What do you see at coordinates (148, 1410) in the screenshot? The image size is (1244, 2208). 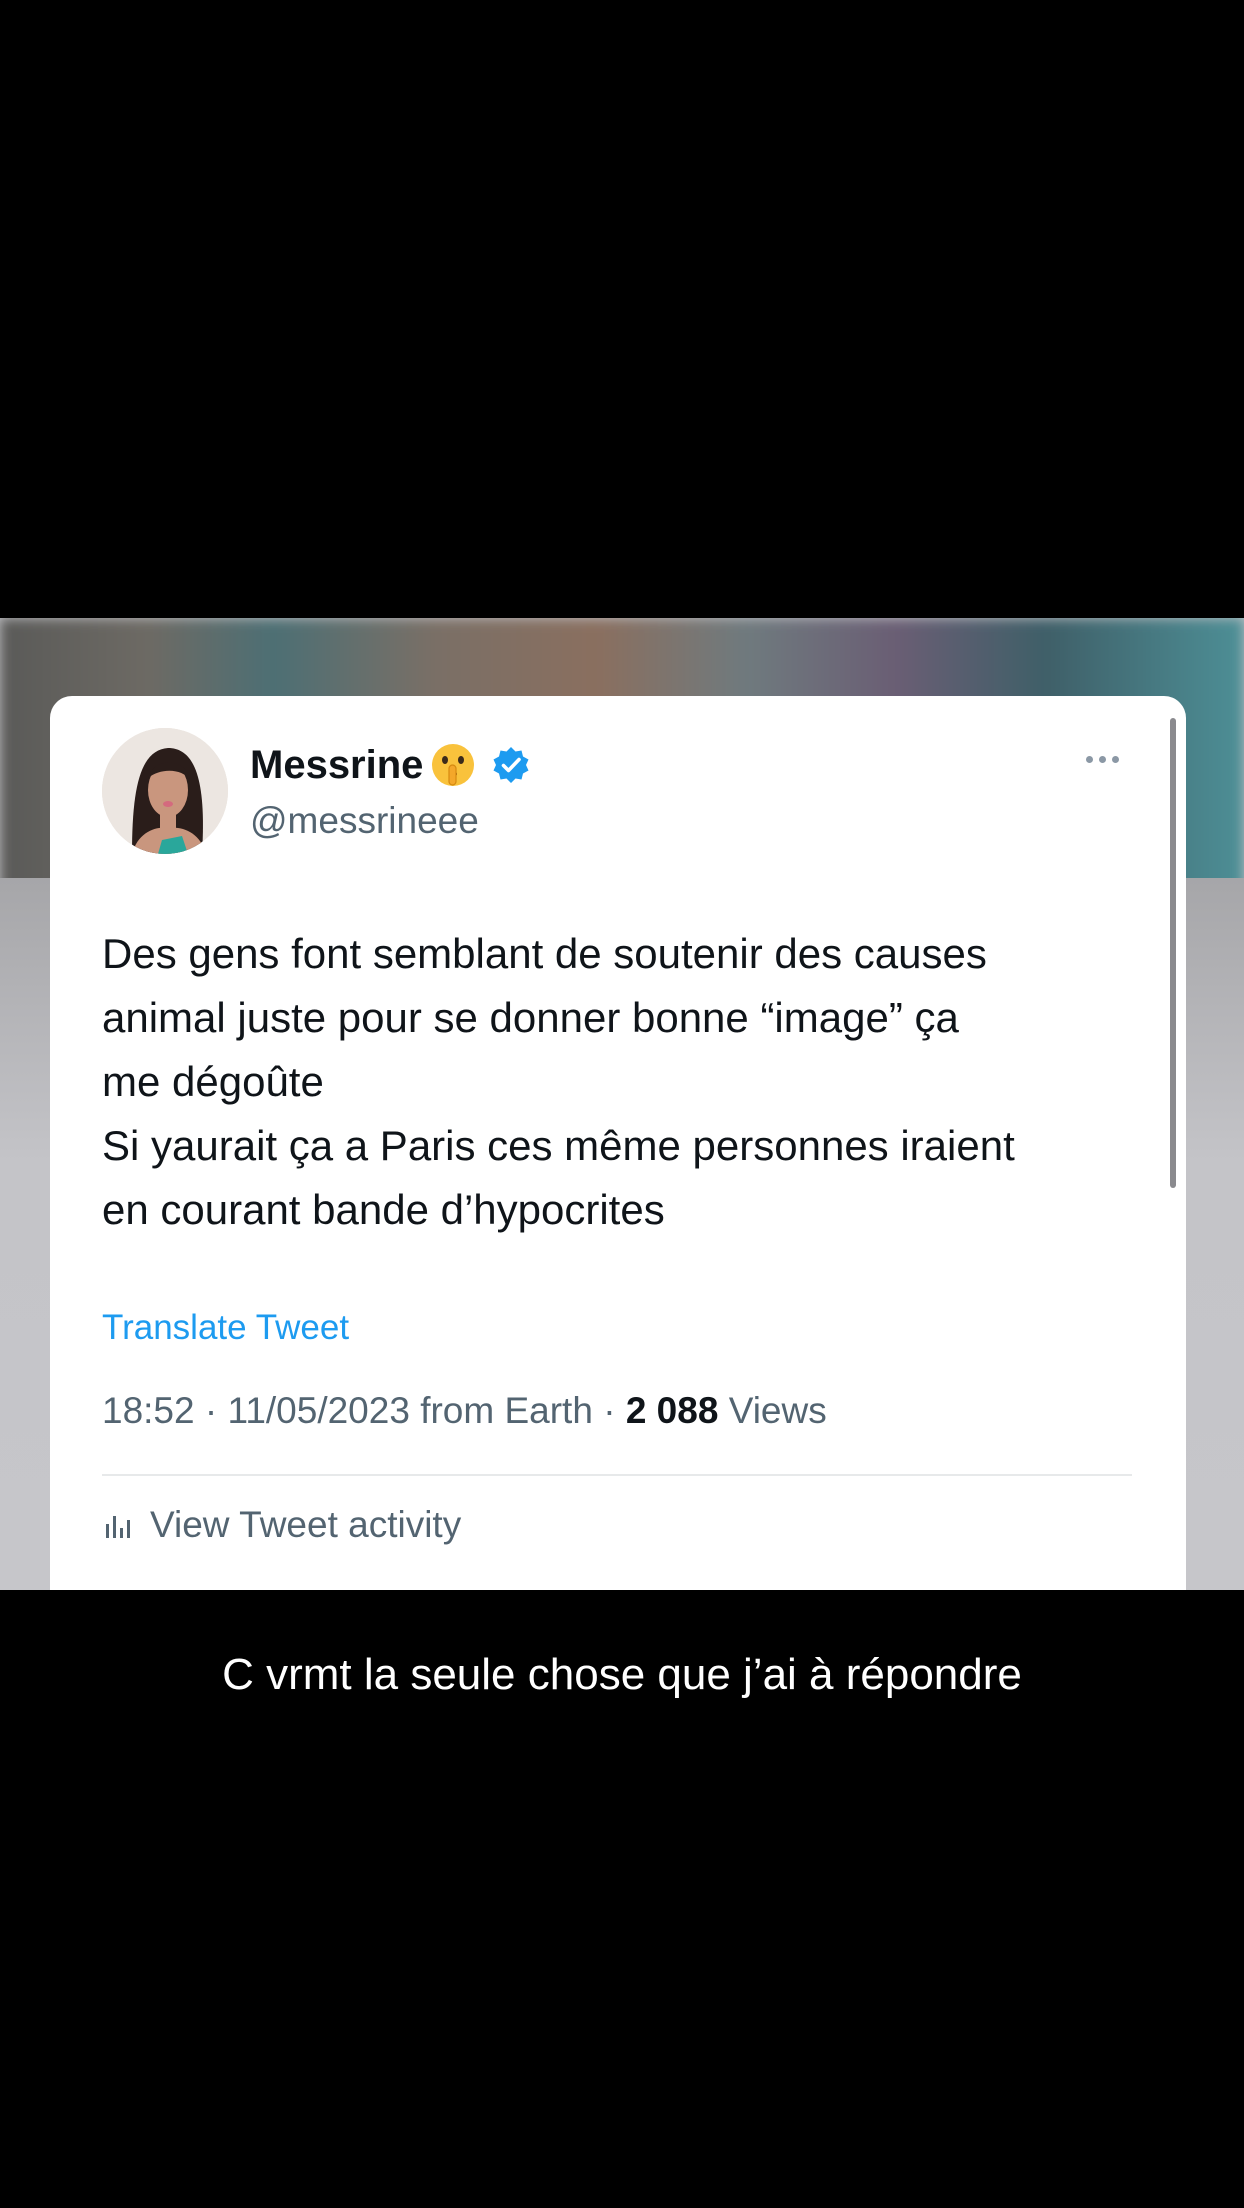 I see `tweet-time: 18:52` at bounding box center [148, 1410].